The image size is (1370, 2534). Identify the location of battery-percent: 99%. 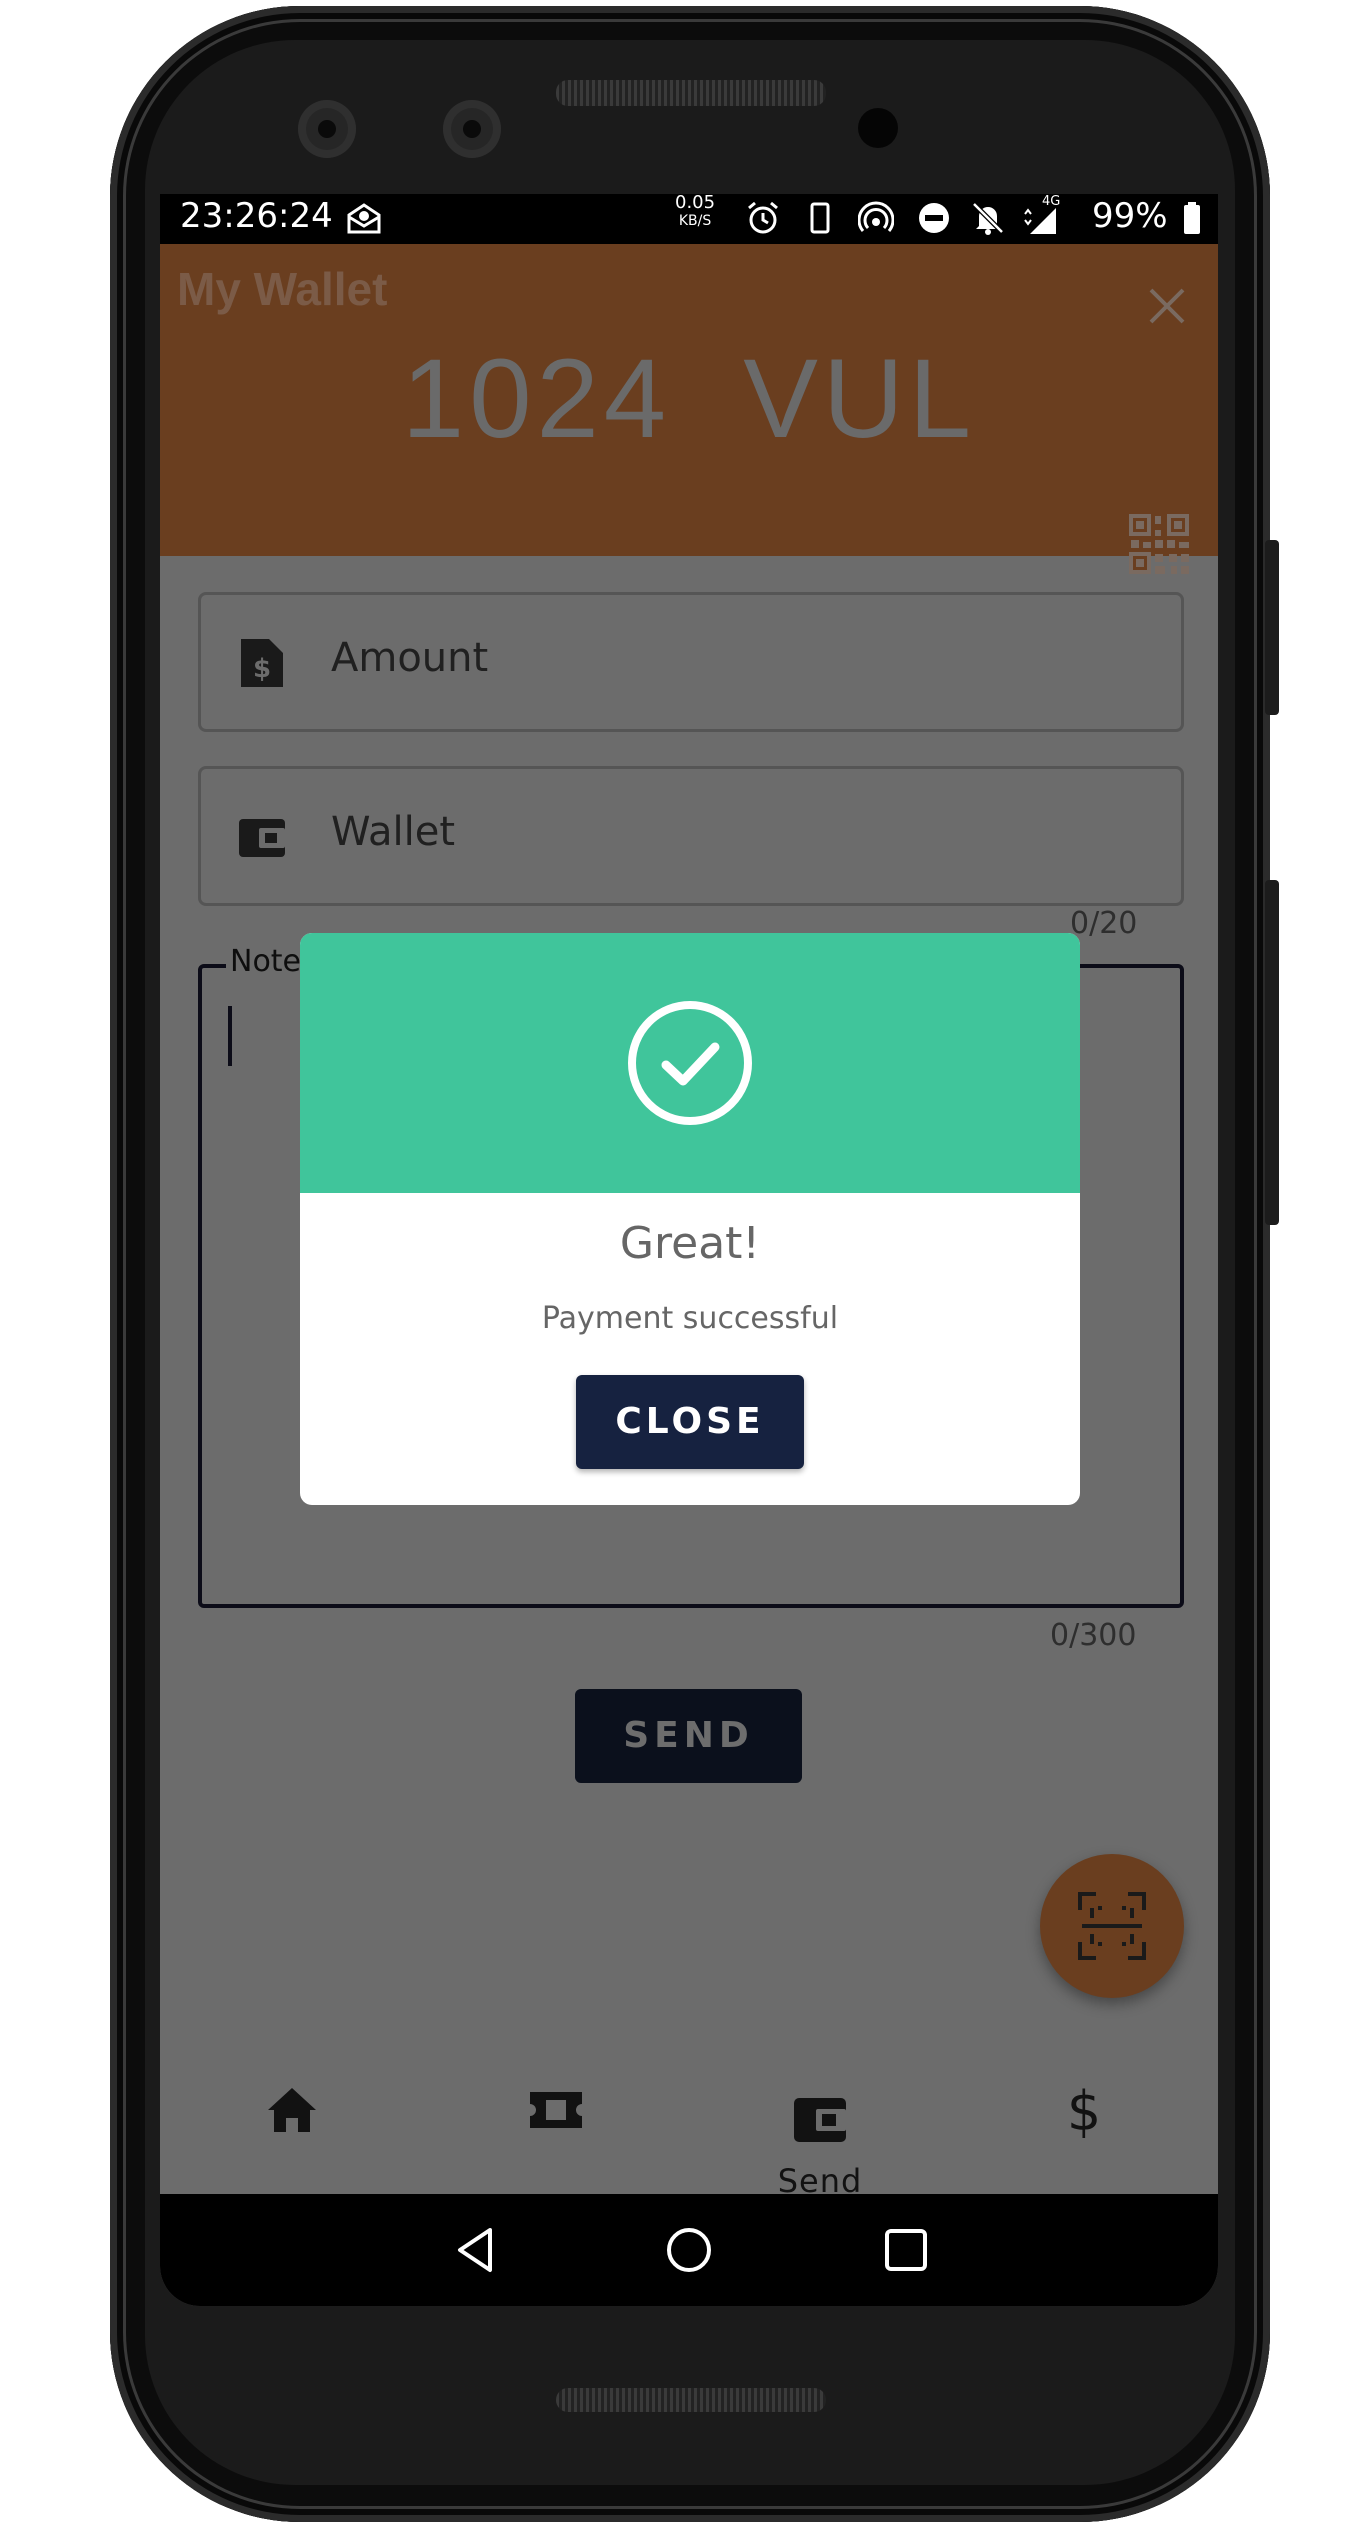
(1130, 216).